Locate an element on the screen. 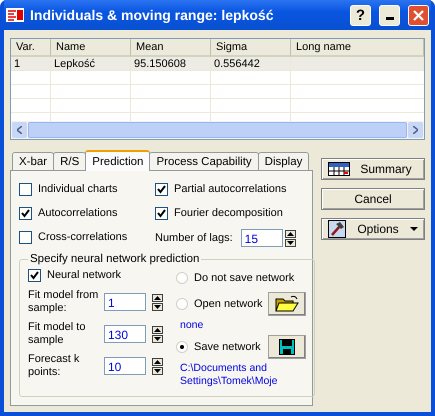 The width and height of the screenshot is (435, 416). hammer-icon is located at coordinates (337, 229).